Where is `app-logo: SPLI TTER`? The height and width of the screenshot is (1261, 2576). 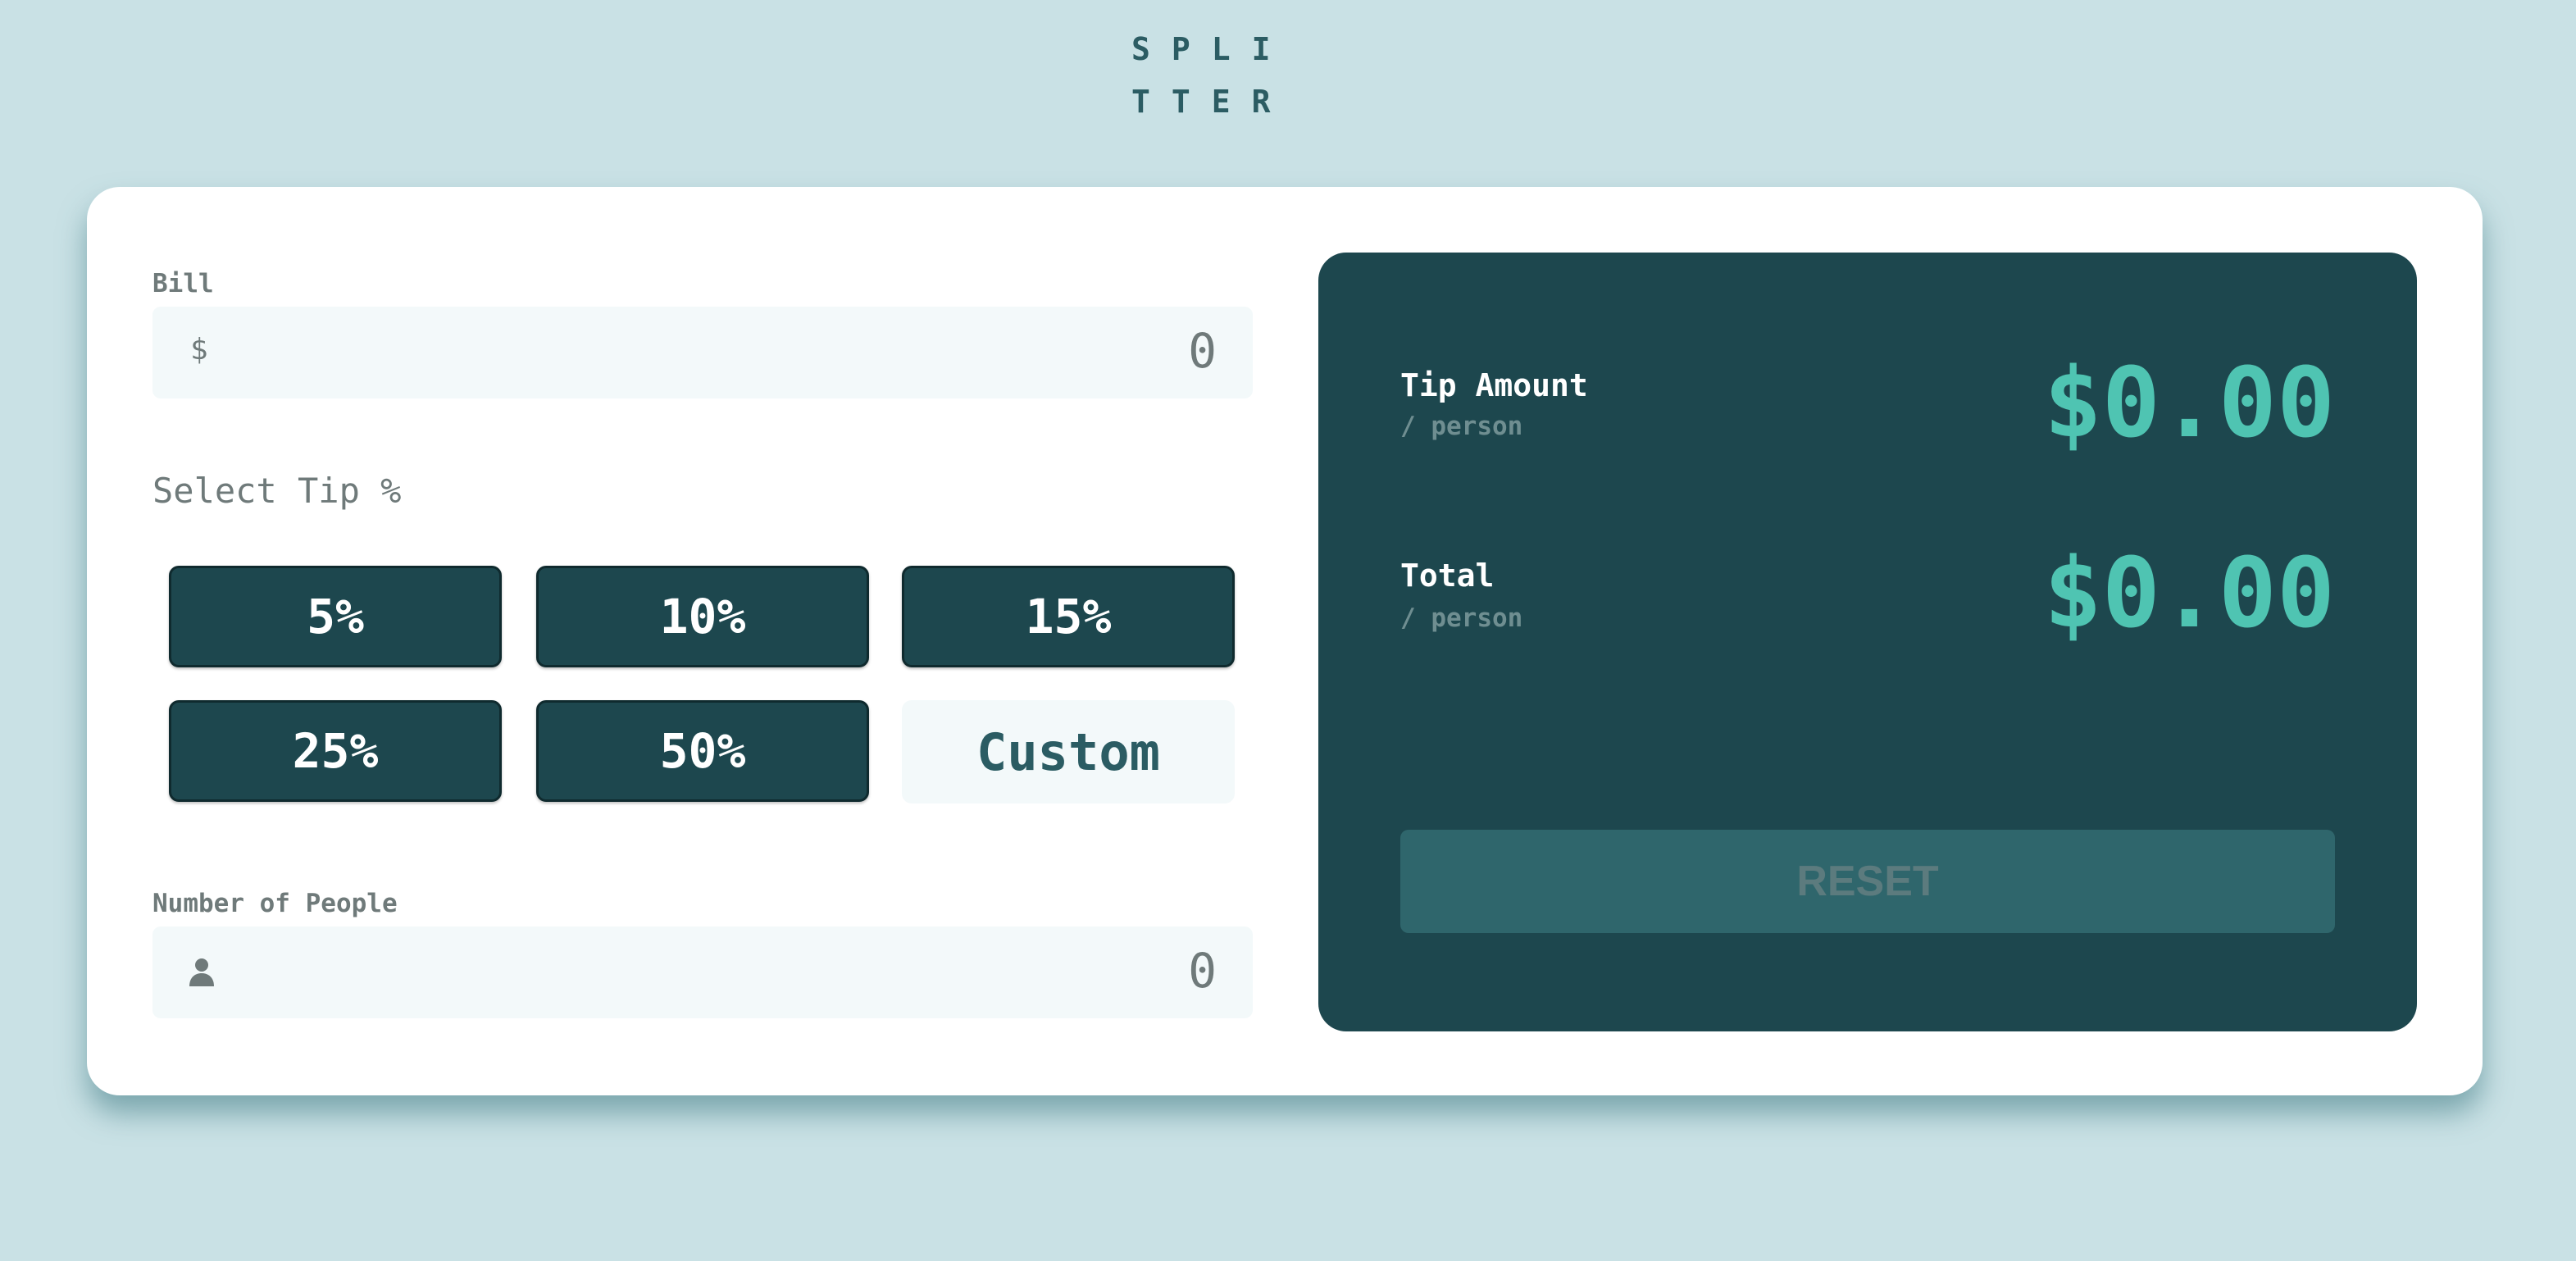 app-logo: SPLI TTER is located at coordinates (1213, 76).